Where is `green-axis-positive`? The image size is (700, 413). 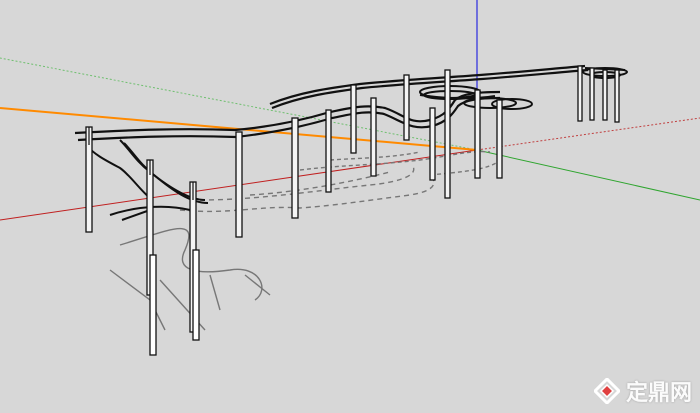
green-axis-positive is located at coordinates (588, 175).